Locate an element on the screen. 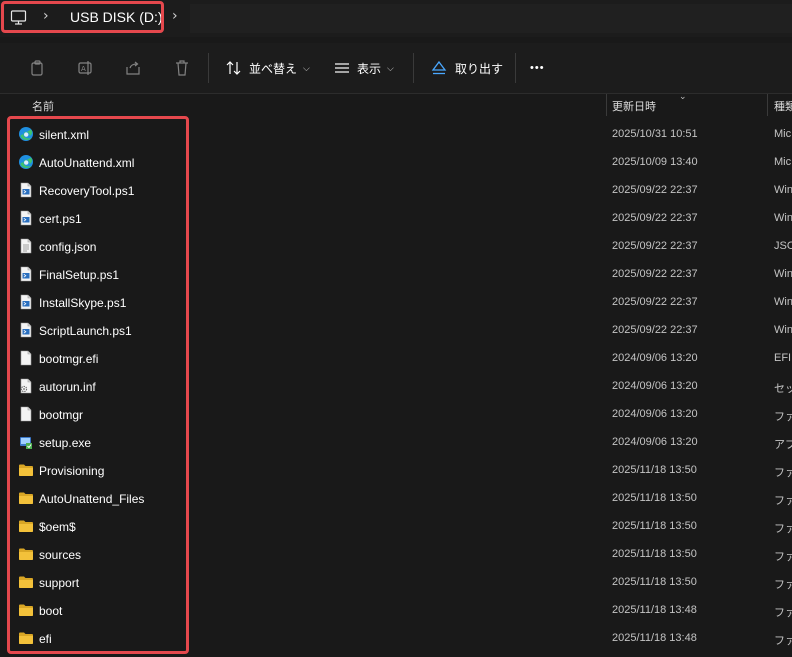 This screenshot has height=657, width=792. copy-icon is located at coordinates (37, 68).